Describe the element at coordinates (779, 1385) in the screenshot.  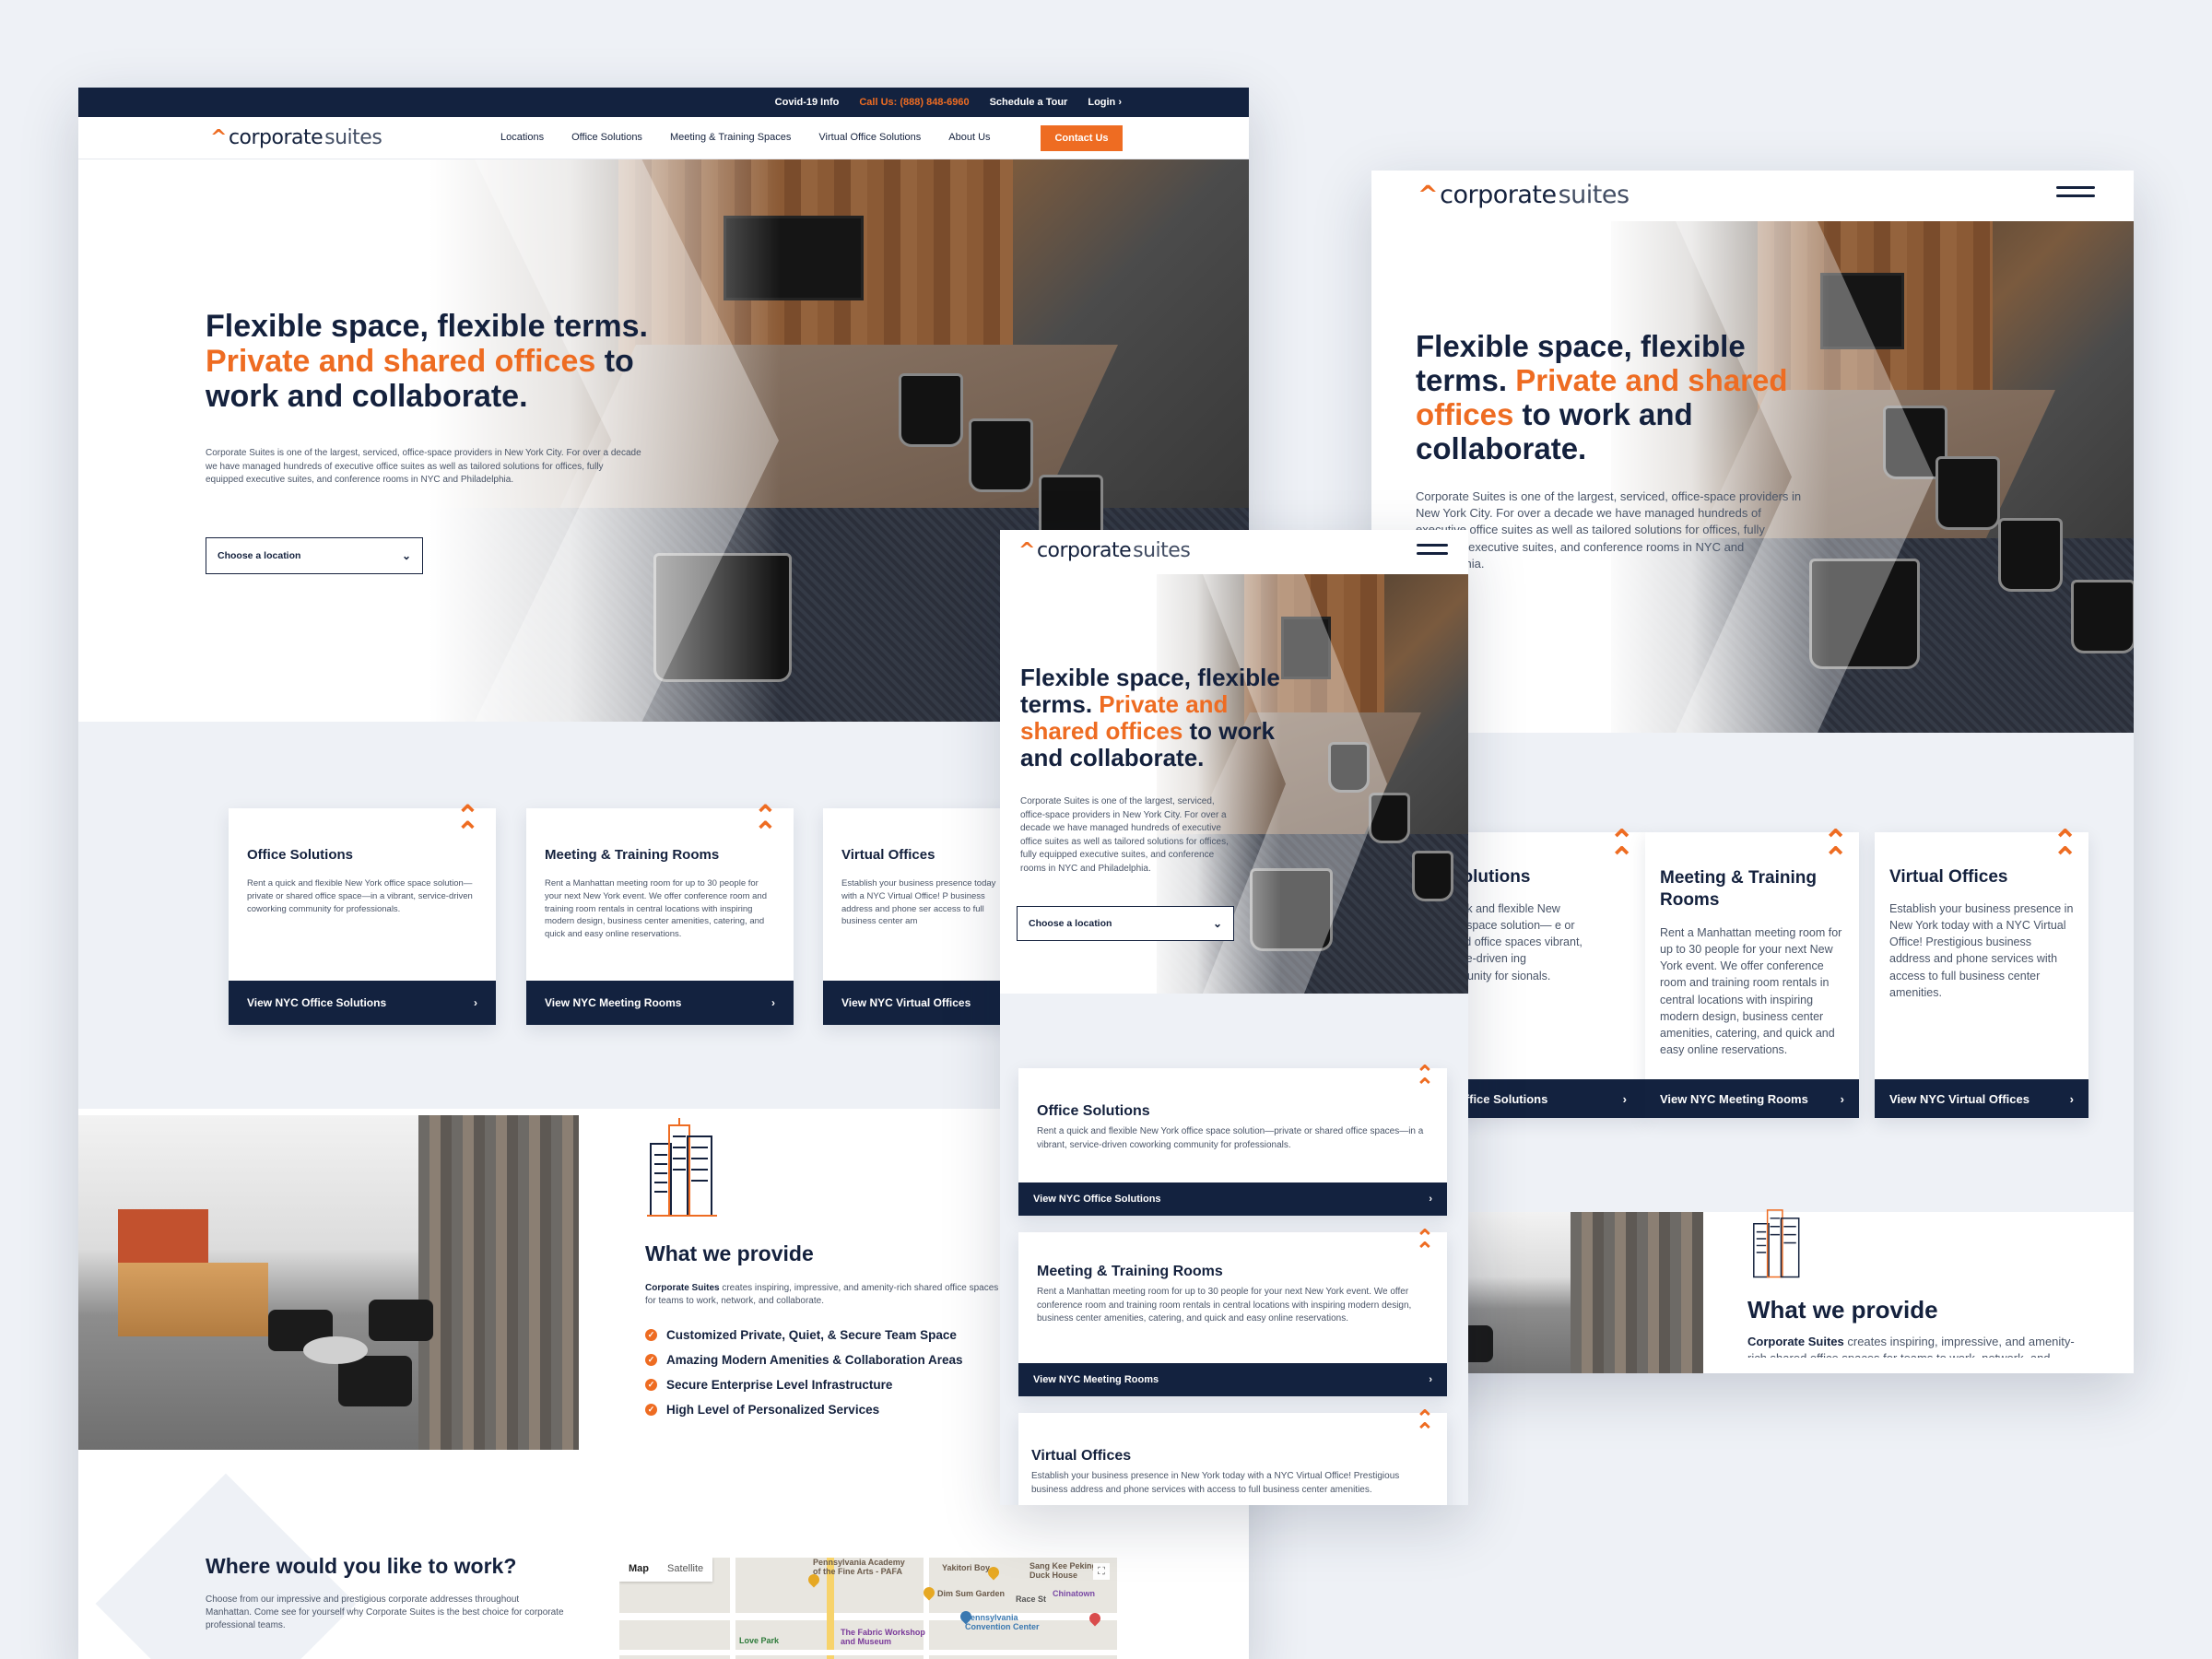
I see `feature-label: Secure Enterprise Level Infrastructure` at that location.